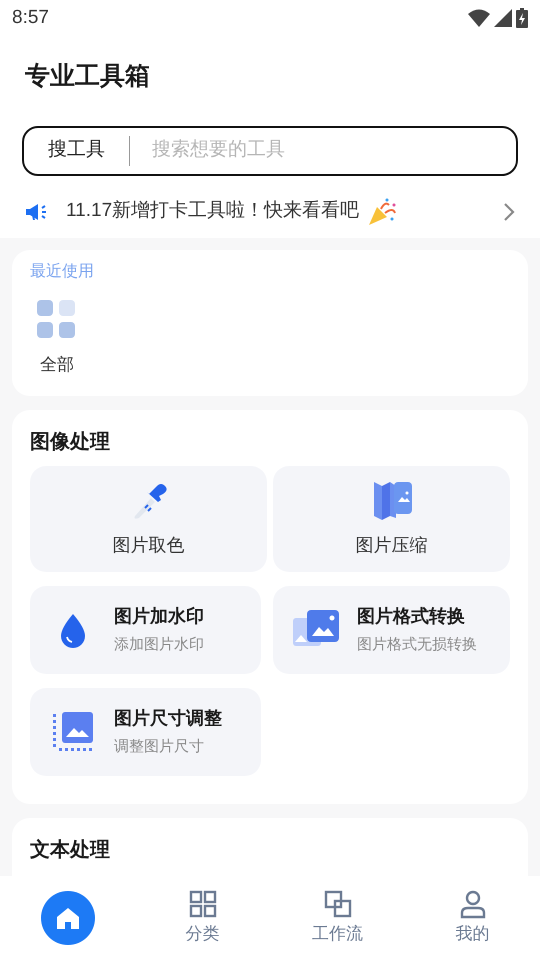 The width and height of the screenshot is (540, 960). I want to click on chevron-right-icon, so click(509, 211).